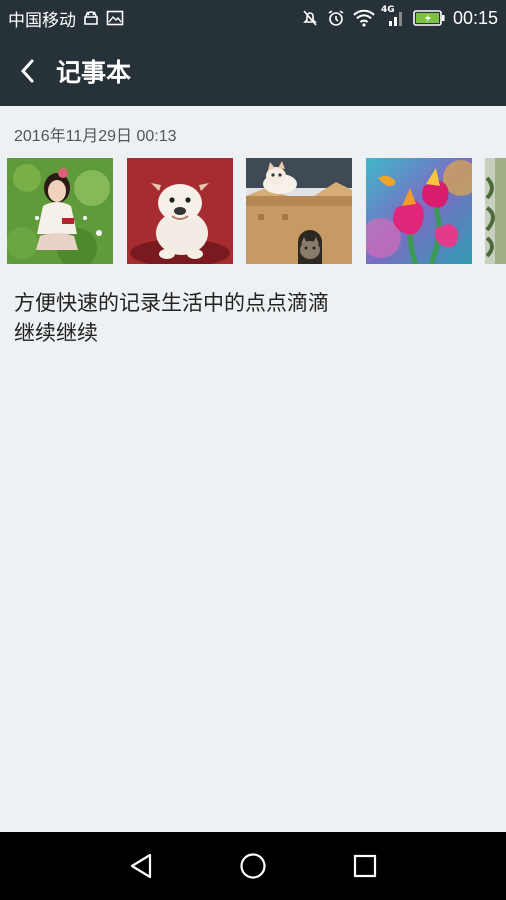  I want to click on status-bar: 中国移动 4G 00:15, so click(253, 18).